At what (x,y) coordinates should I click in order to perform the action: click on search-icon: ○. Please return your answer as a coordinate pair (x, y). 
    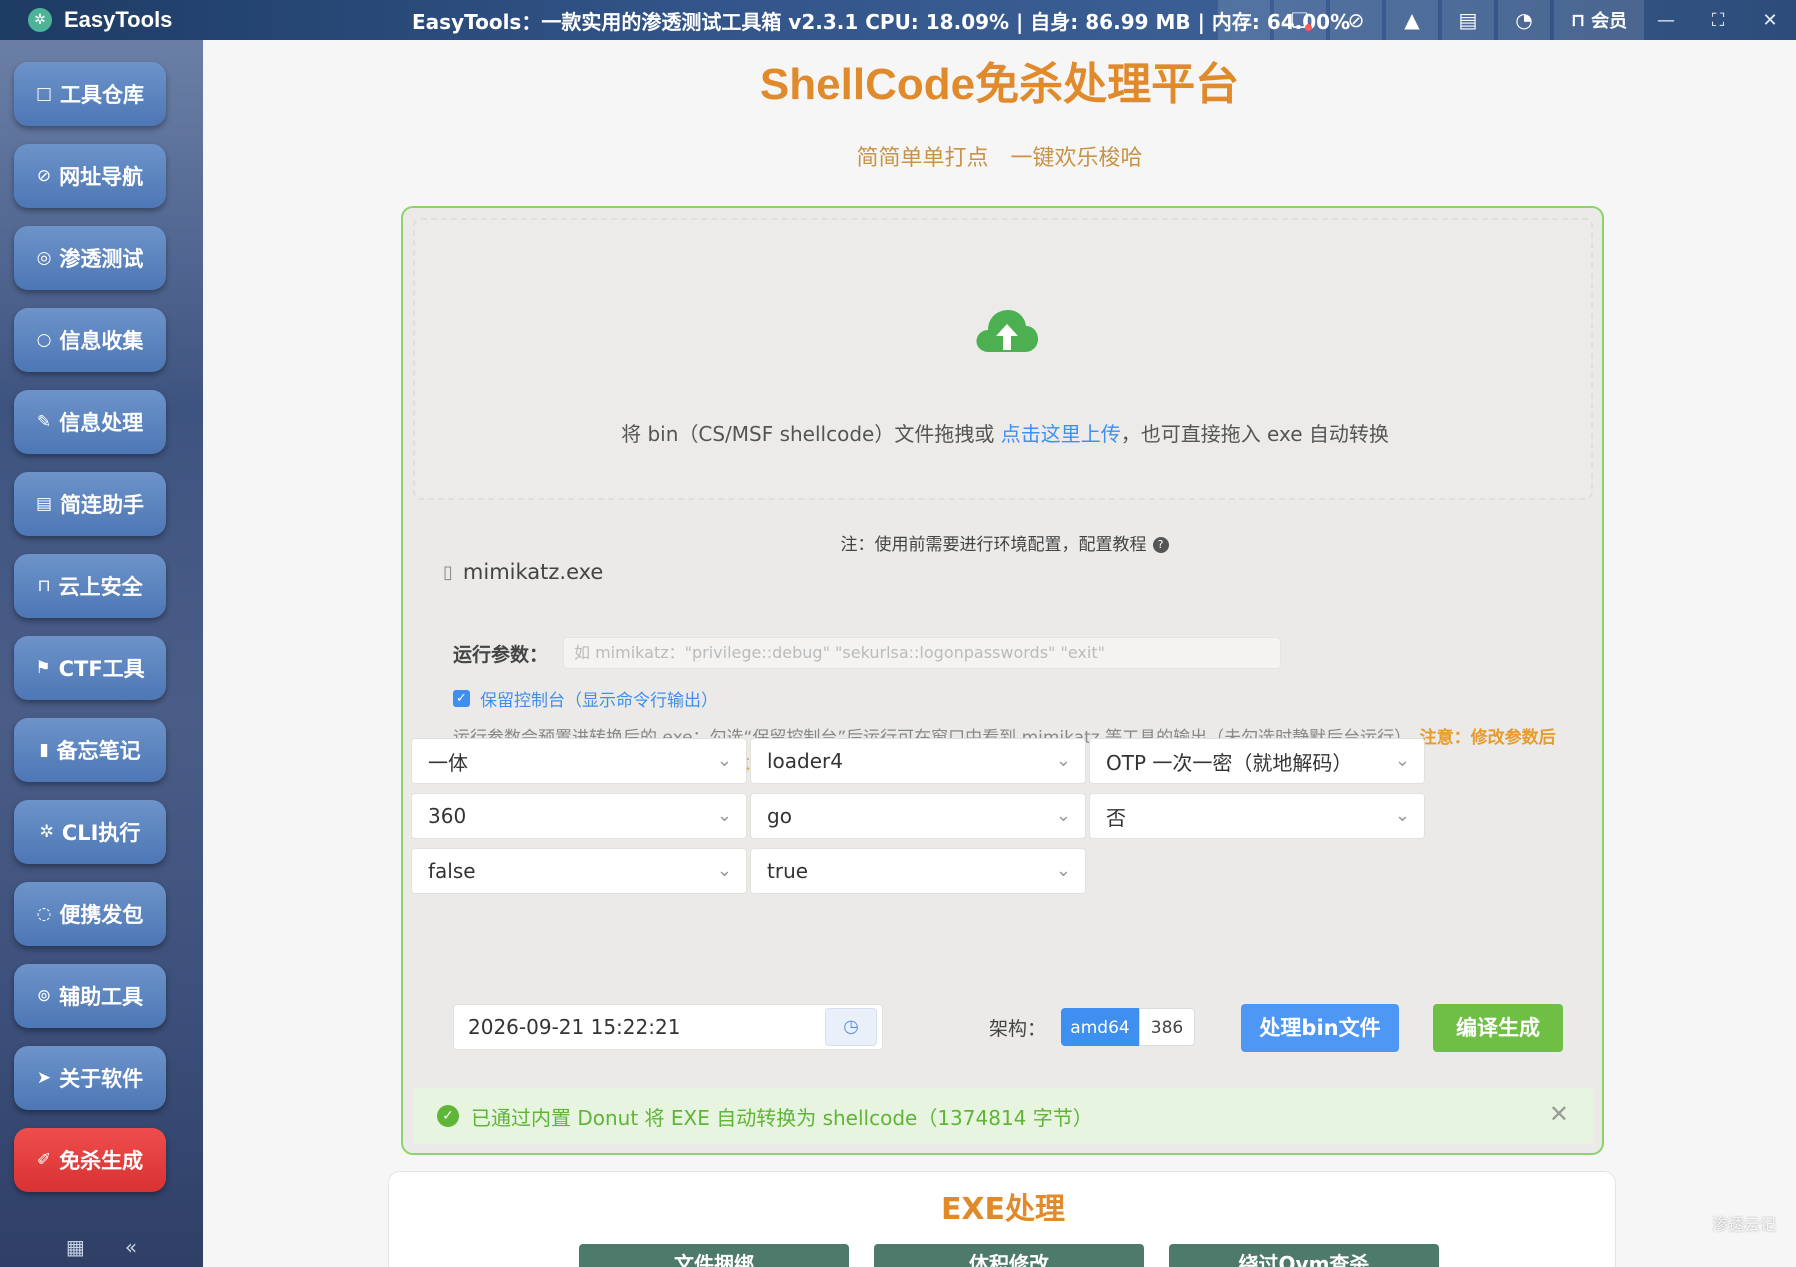
    Looking at the image, I should click on (44, 340).